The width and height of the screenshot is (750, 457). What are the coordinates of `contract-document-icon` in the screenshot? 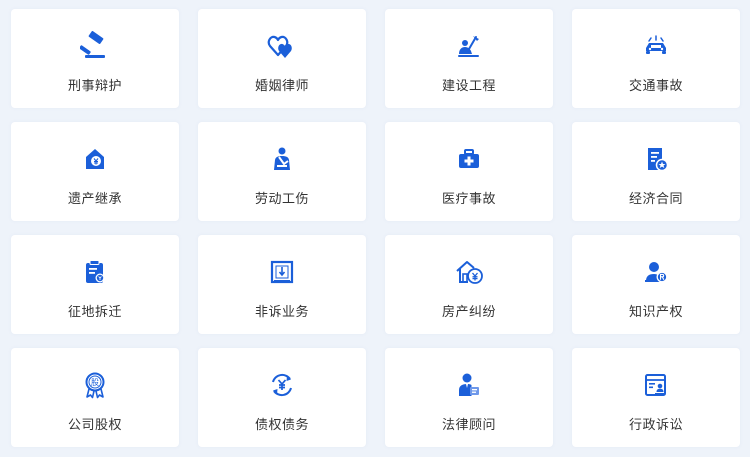 It's located at (656, 159).